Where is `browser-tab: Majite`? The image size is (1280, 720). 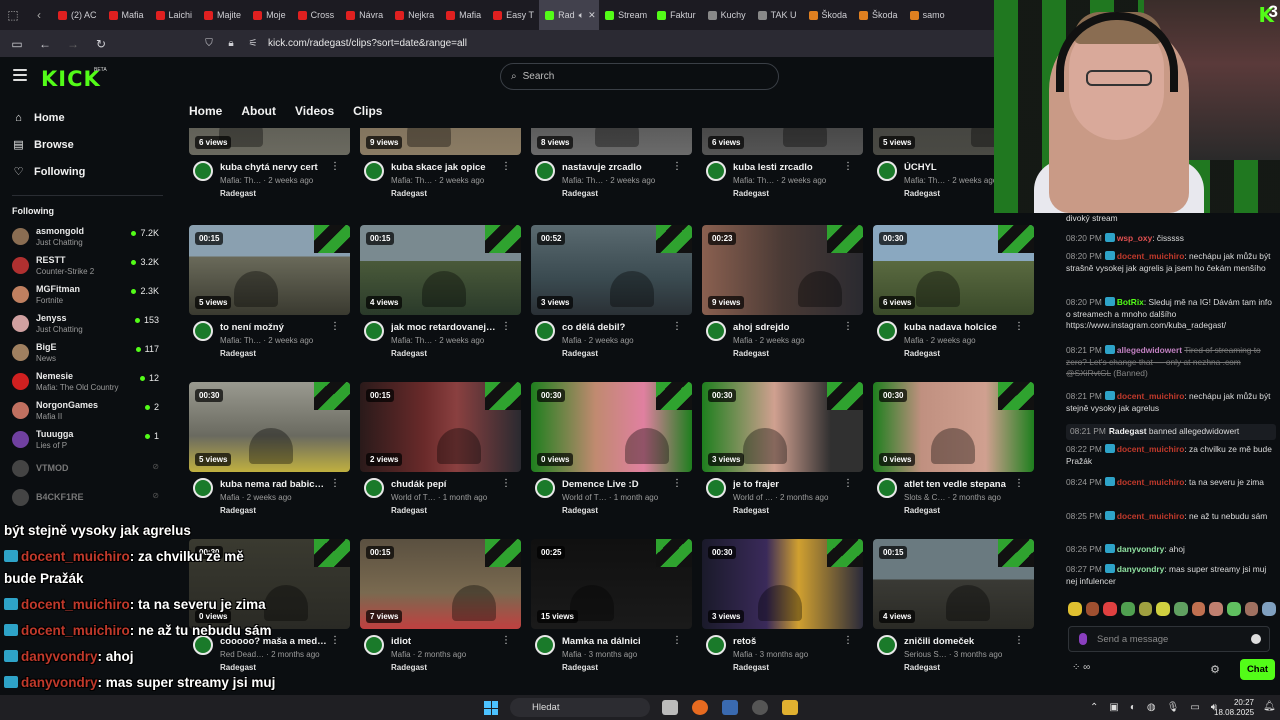
browser-tab: Majite is located at coordinates (222, 15).